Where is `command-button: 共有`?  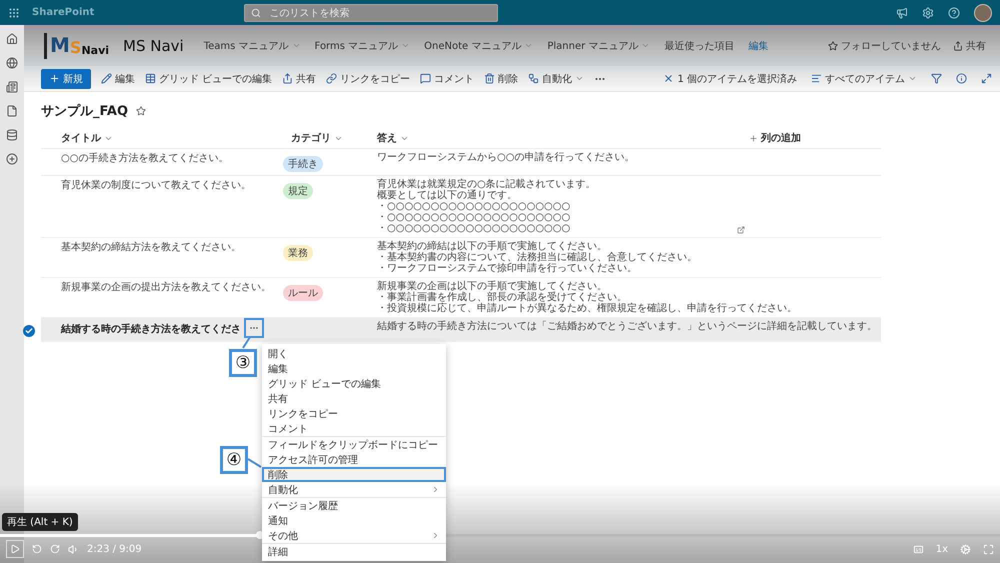 command-button: 共有 is located at coordinates (299, 79).